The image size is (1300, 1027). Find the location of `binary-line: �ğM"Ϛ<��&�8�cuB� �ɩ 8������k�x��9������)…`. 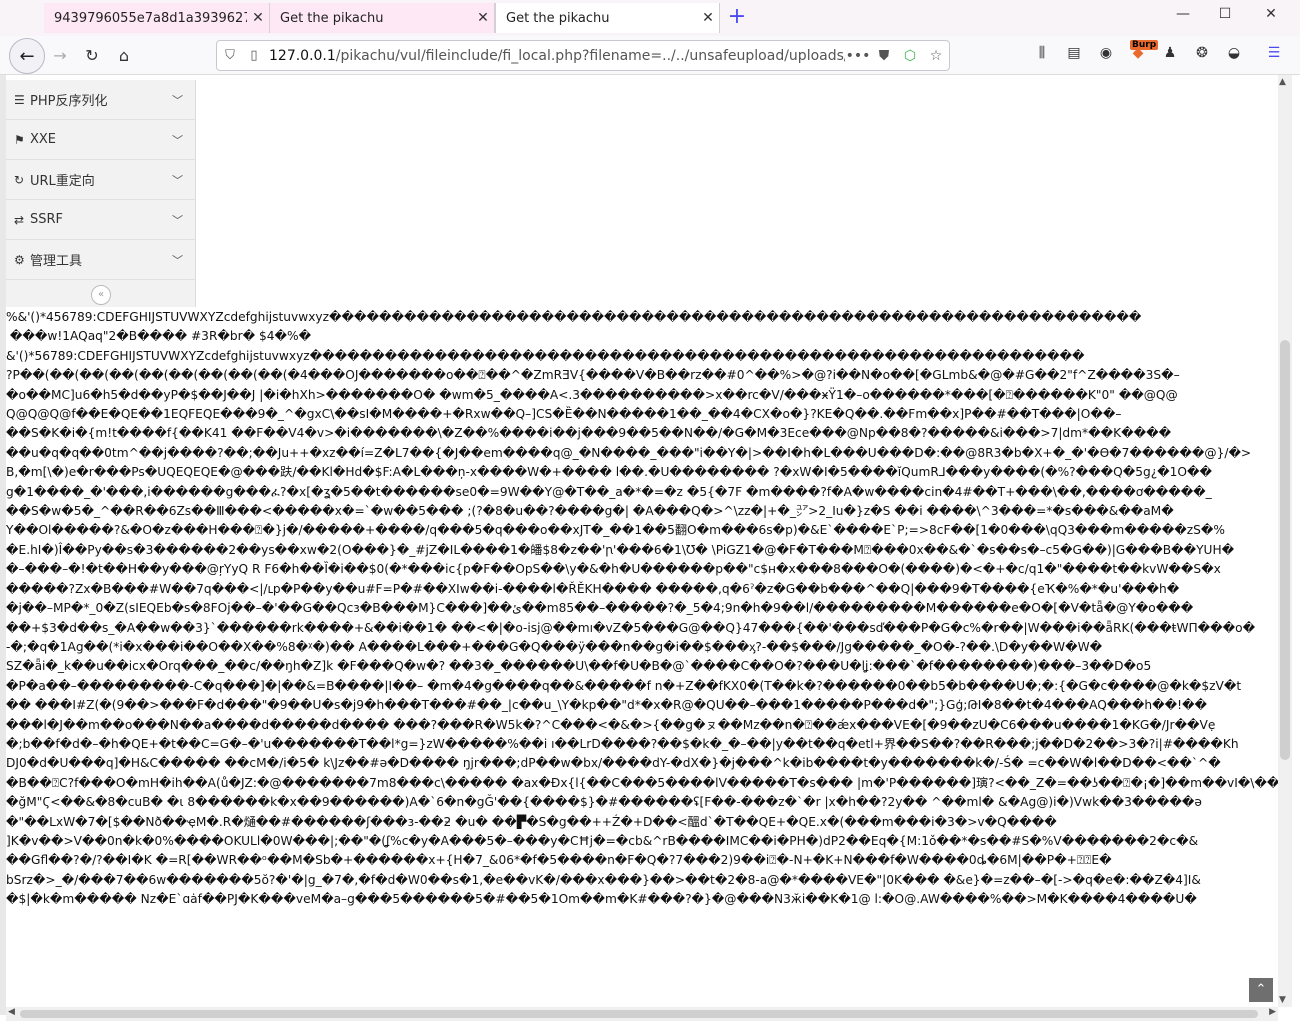

binary-line: �ğM"Ϛ<��&�8�cuB� �ɩ 8������k�x��9������)… is located at coordinates (604, 802).